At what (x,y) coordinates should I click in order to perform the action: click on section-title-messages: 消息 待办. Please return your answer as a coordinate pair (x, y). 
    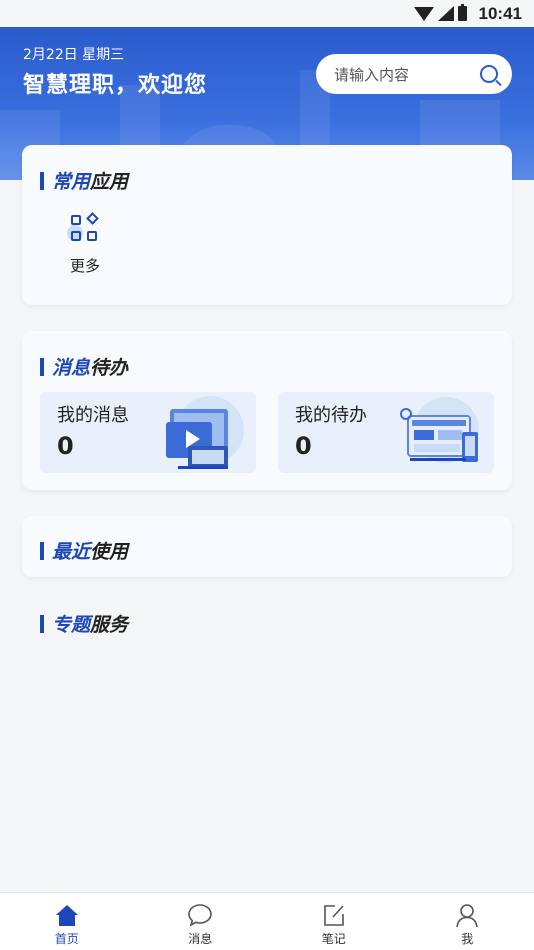
    Looking at the image, I should click on (84, 366).